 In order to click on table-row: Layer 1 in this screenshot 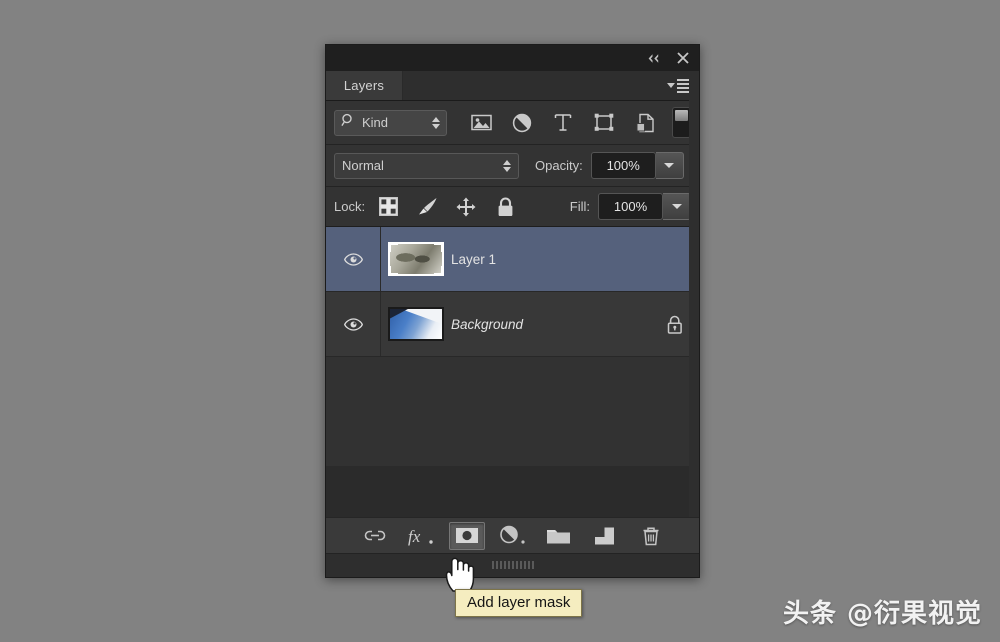, I will do `click(512, 259)`.